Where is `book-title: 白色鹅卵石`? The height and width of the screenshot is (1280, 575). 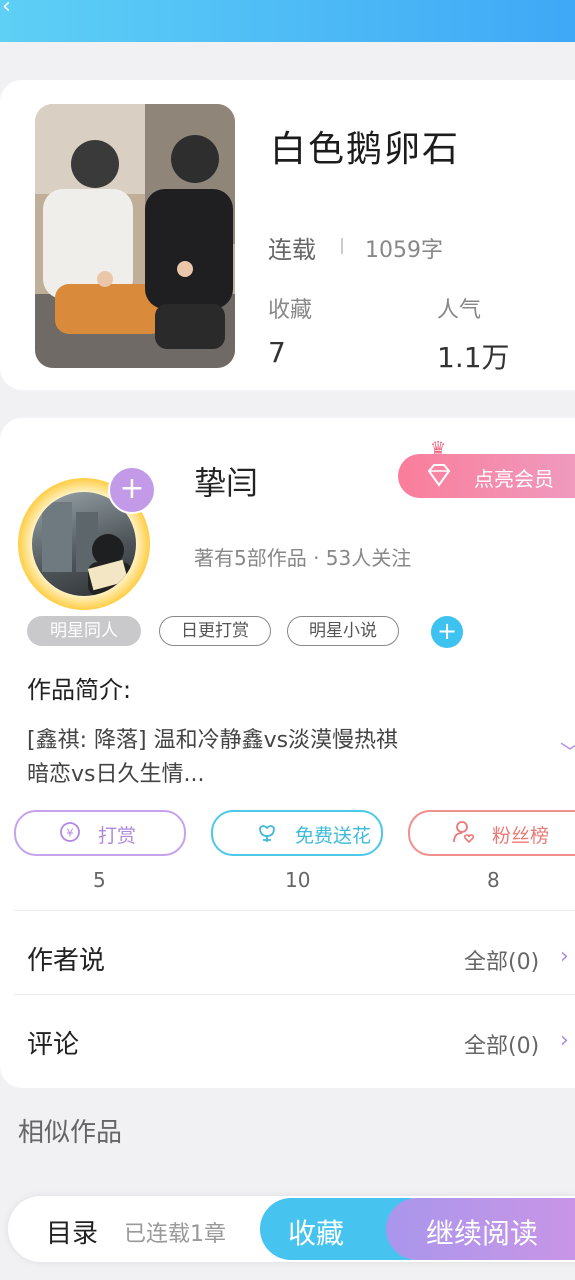
book-title: 白色鹅卵石 is located at coordinates (365, 149).